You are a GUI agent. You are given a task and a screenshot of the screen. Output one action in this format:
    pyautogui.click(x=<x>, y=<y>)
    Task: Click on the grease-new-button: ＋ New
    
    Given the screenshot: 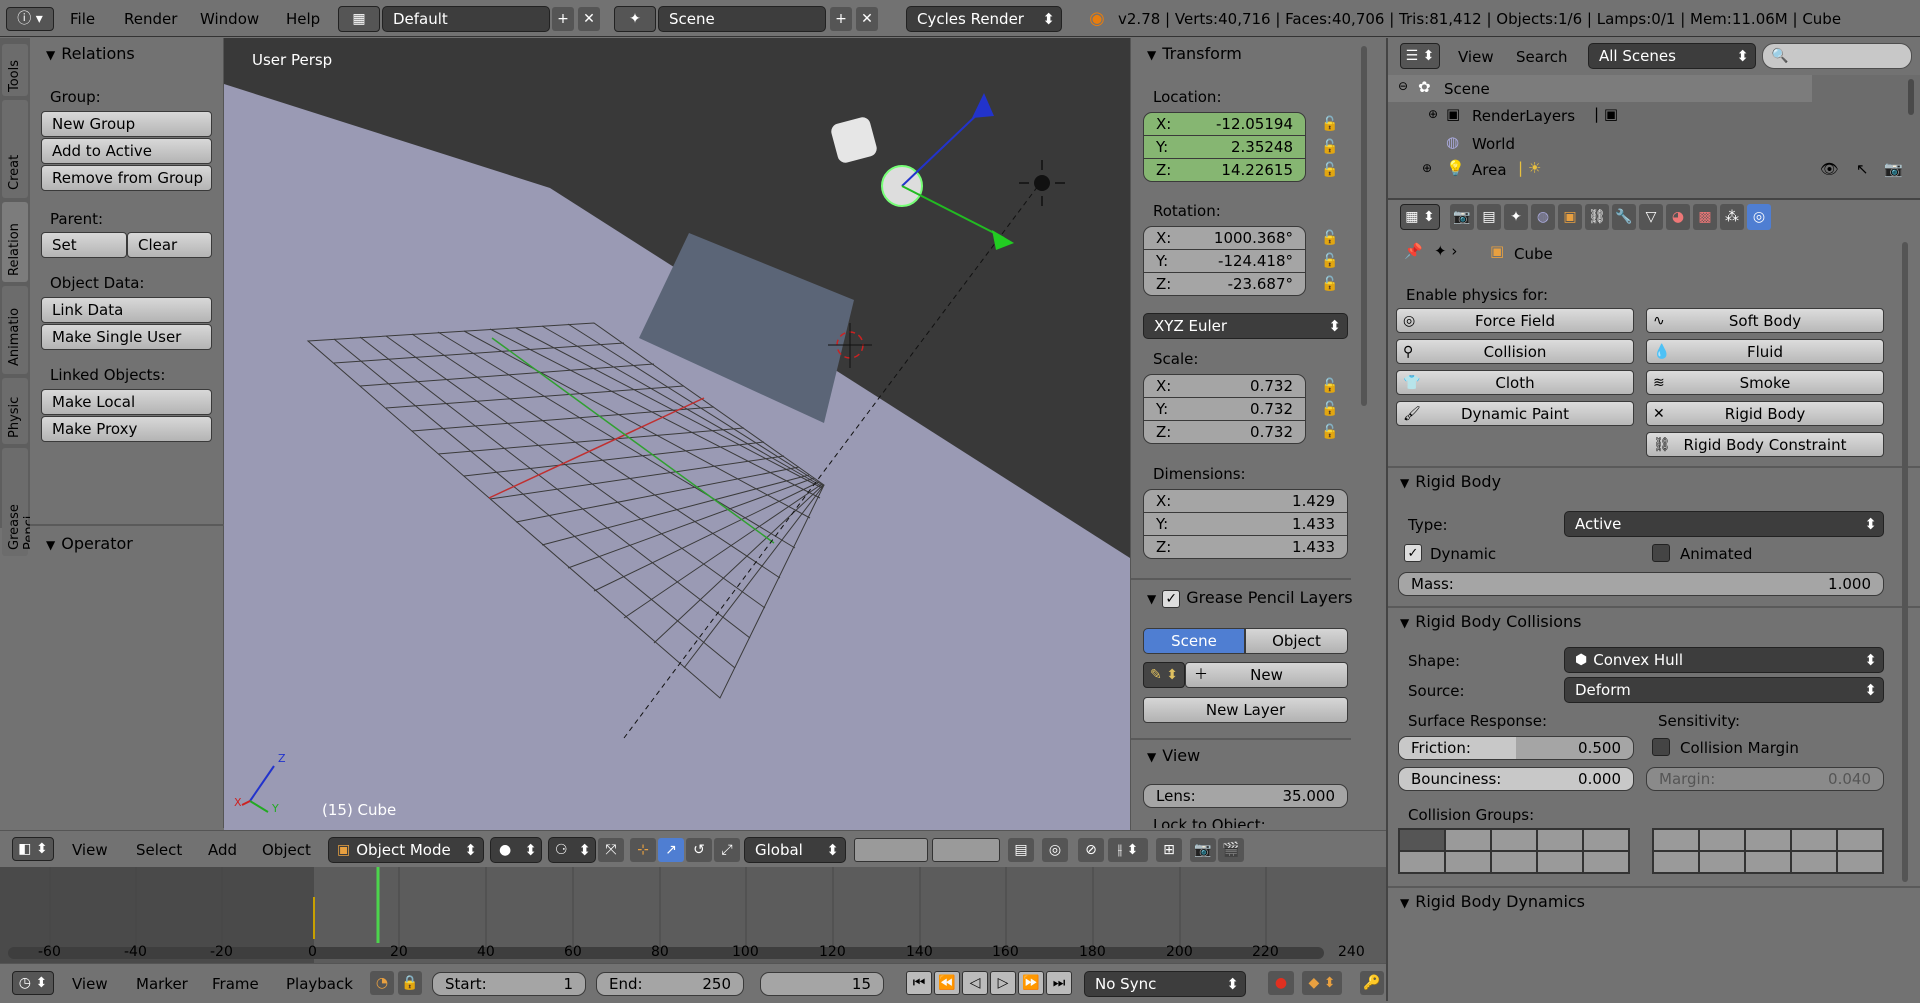 What is the action you would take?
    pyautogui.click(x=1266, y=675)
    